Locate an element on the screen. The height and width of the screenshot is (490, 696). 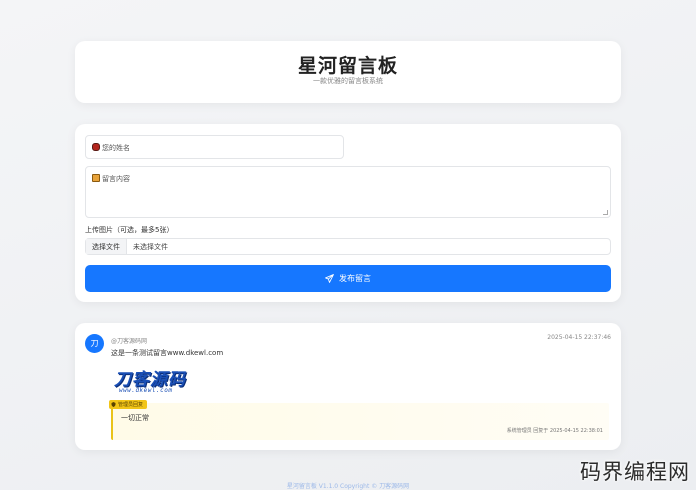
file-input: 选择文件 未选择文件 is located at coordinates (348, 246).